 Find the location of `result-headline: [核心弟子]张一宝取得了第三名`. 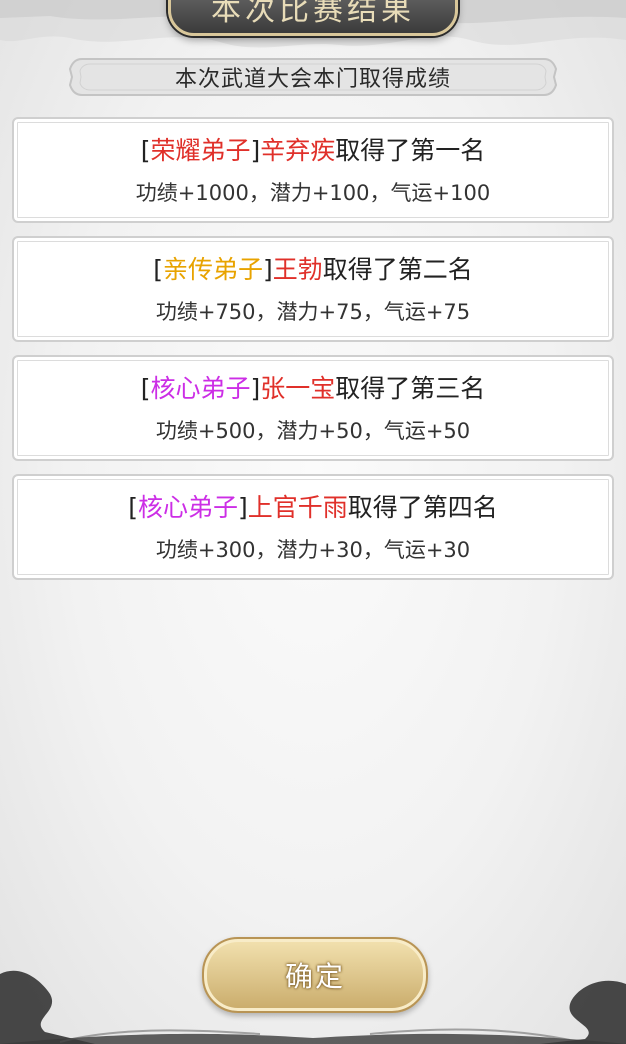

result-headline: [核心弟子]张一宝取得了第三名 is located at coordinates (313, 389).